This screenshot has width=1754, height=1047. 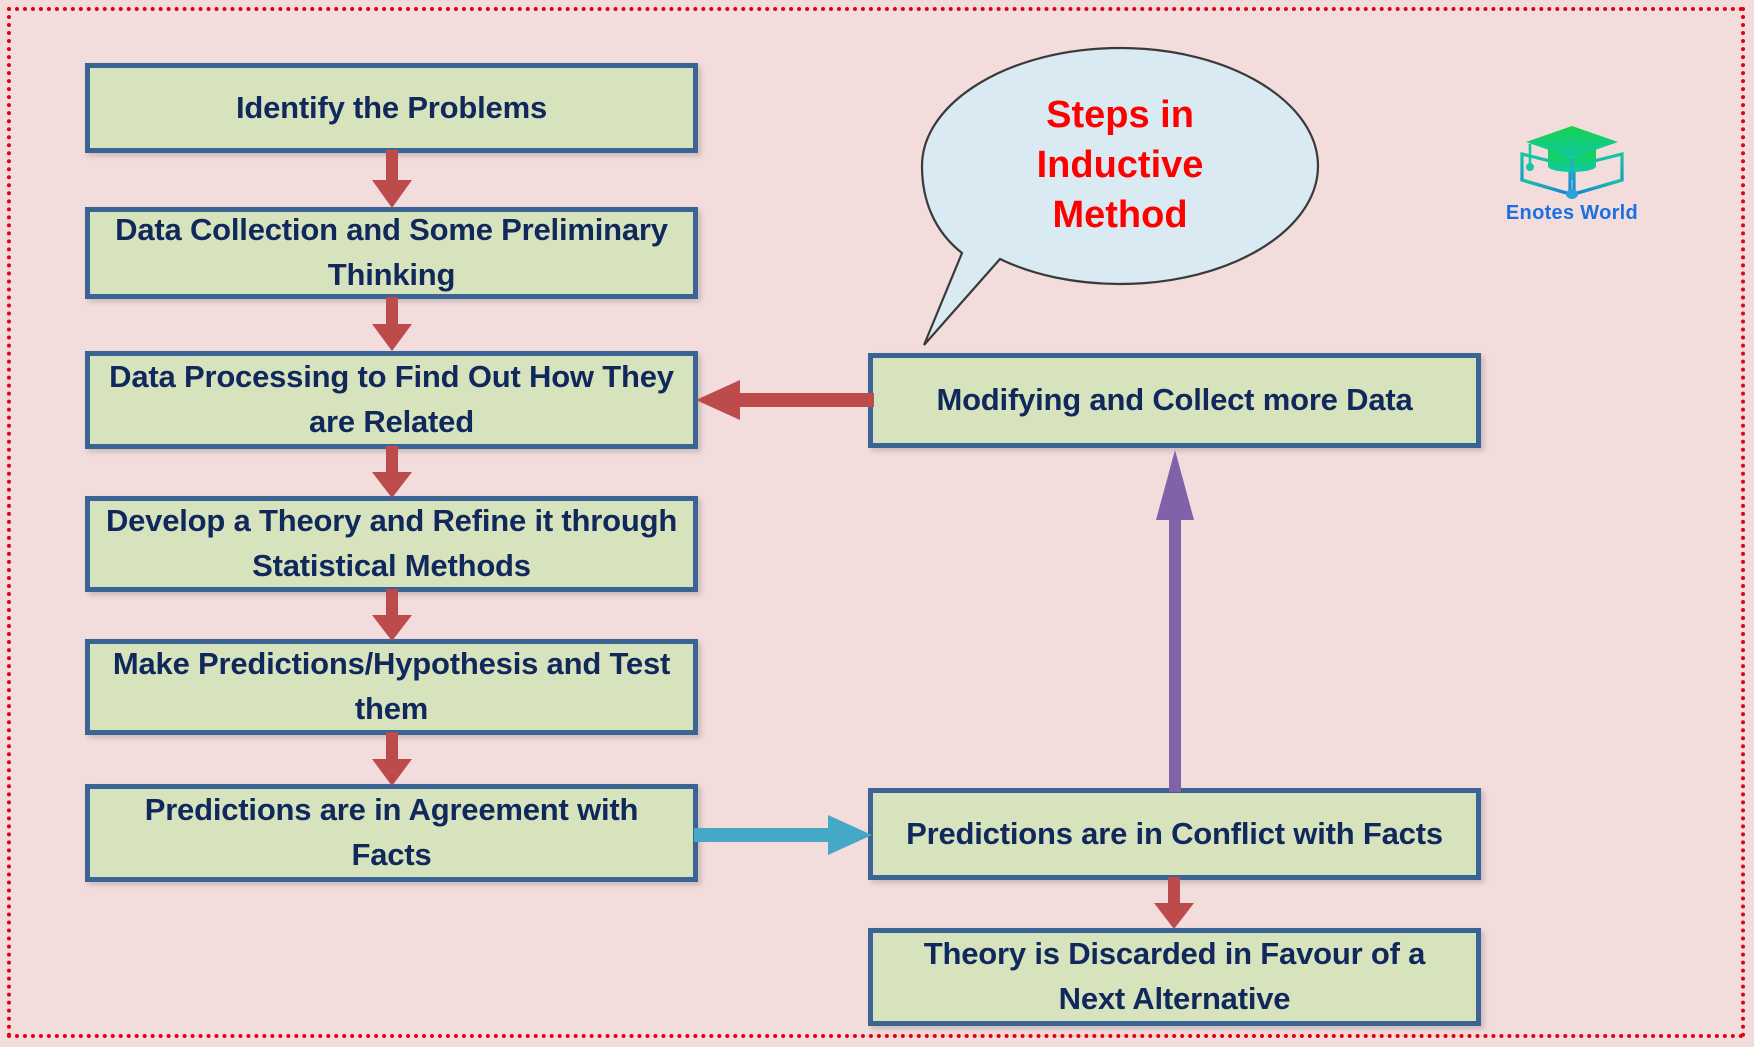 What do you see at coordinates (392, 761) in the screenshot?
I see `connector-predictions-to-agreement` at bounding box center [392, 761].